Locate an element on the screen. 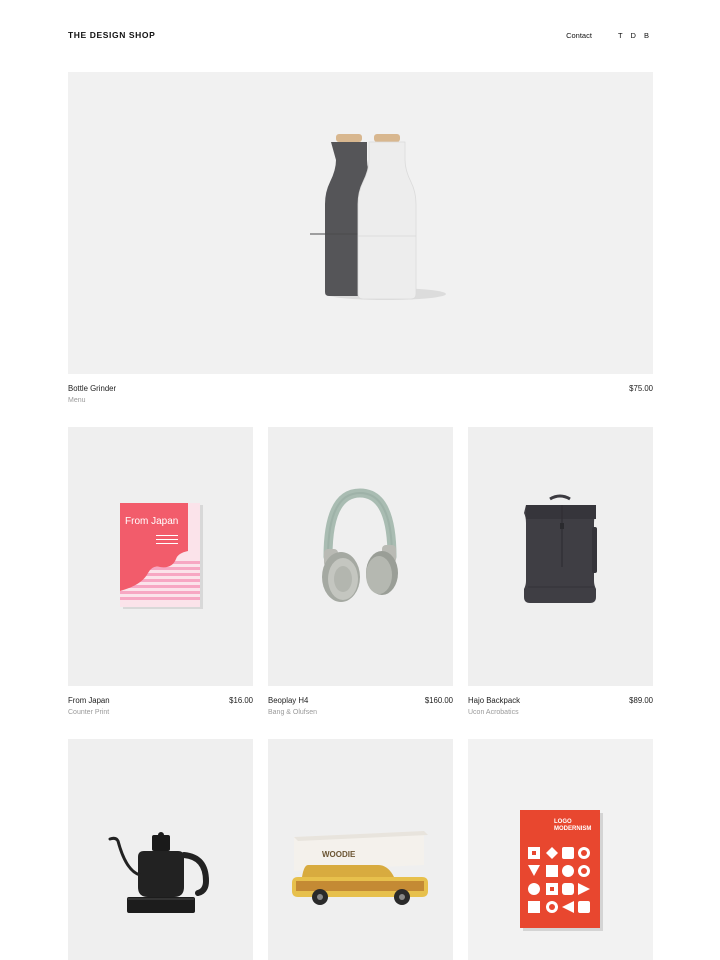 The height and width of the screenshot is (960, 720). bottle-grinder-image is located at coordinates (378, 217).